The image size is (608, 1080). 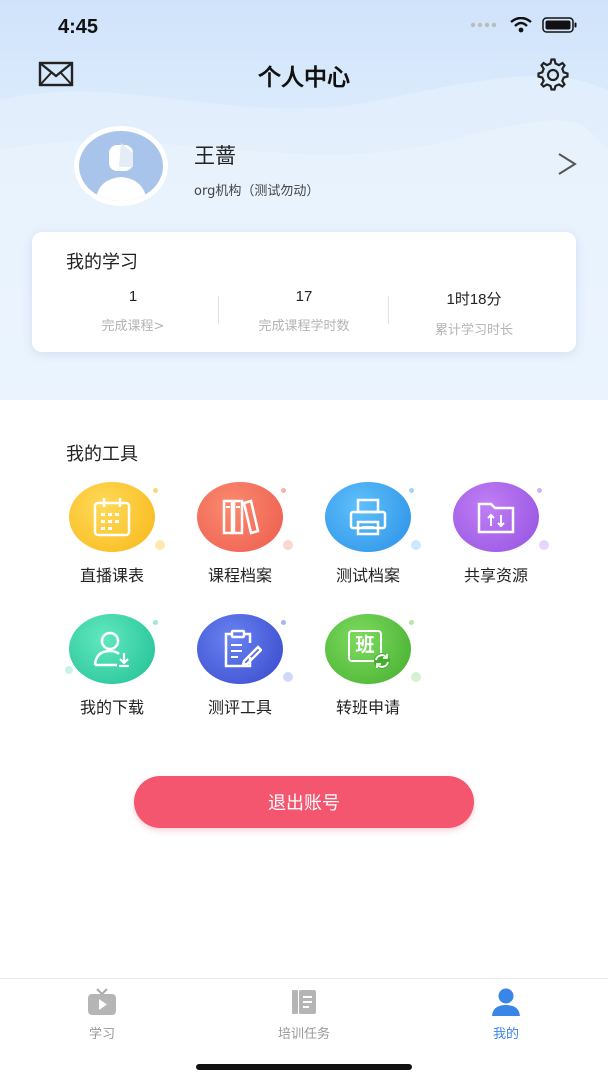 I want to click on status-time: 4:45, so click(x=78, y=27).